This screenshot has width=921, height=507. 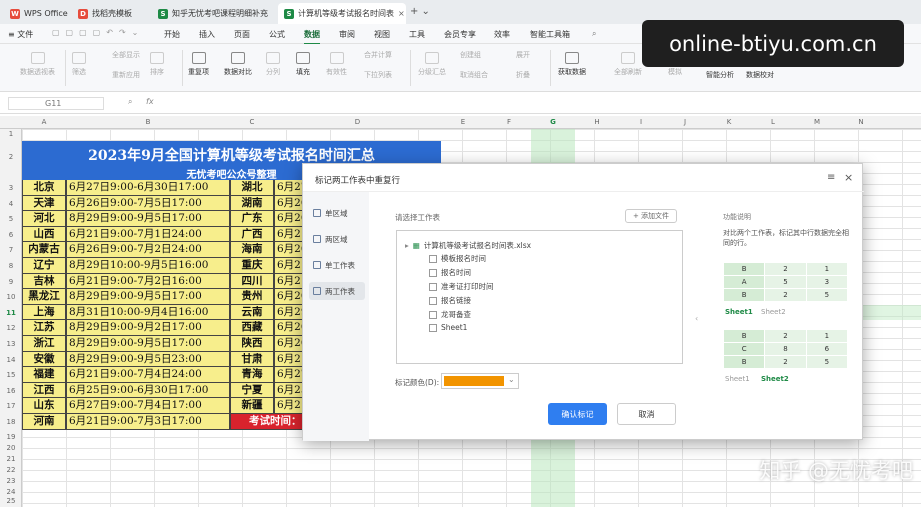 I want to click on tab-exam-schedule: S 计算机等级考试报名时间表 ×, so click(x=342, y=13).